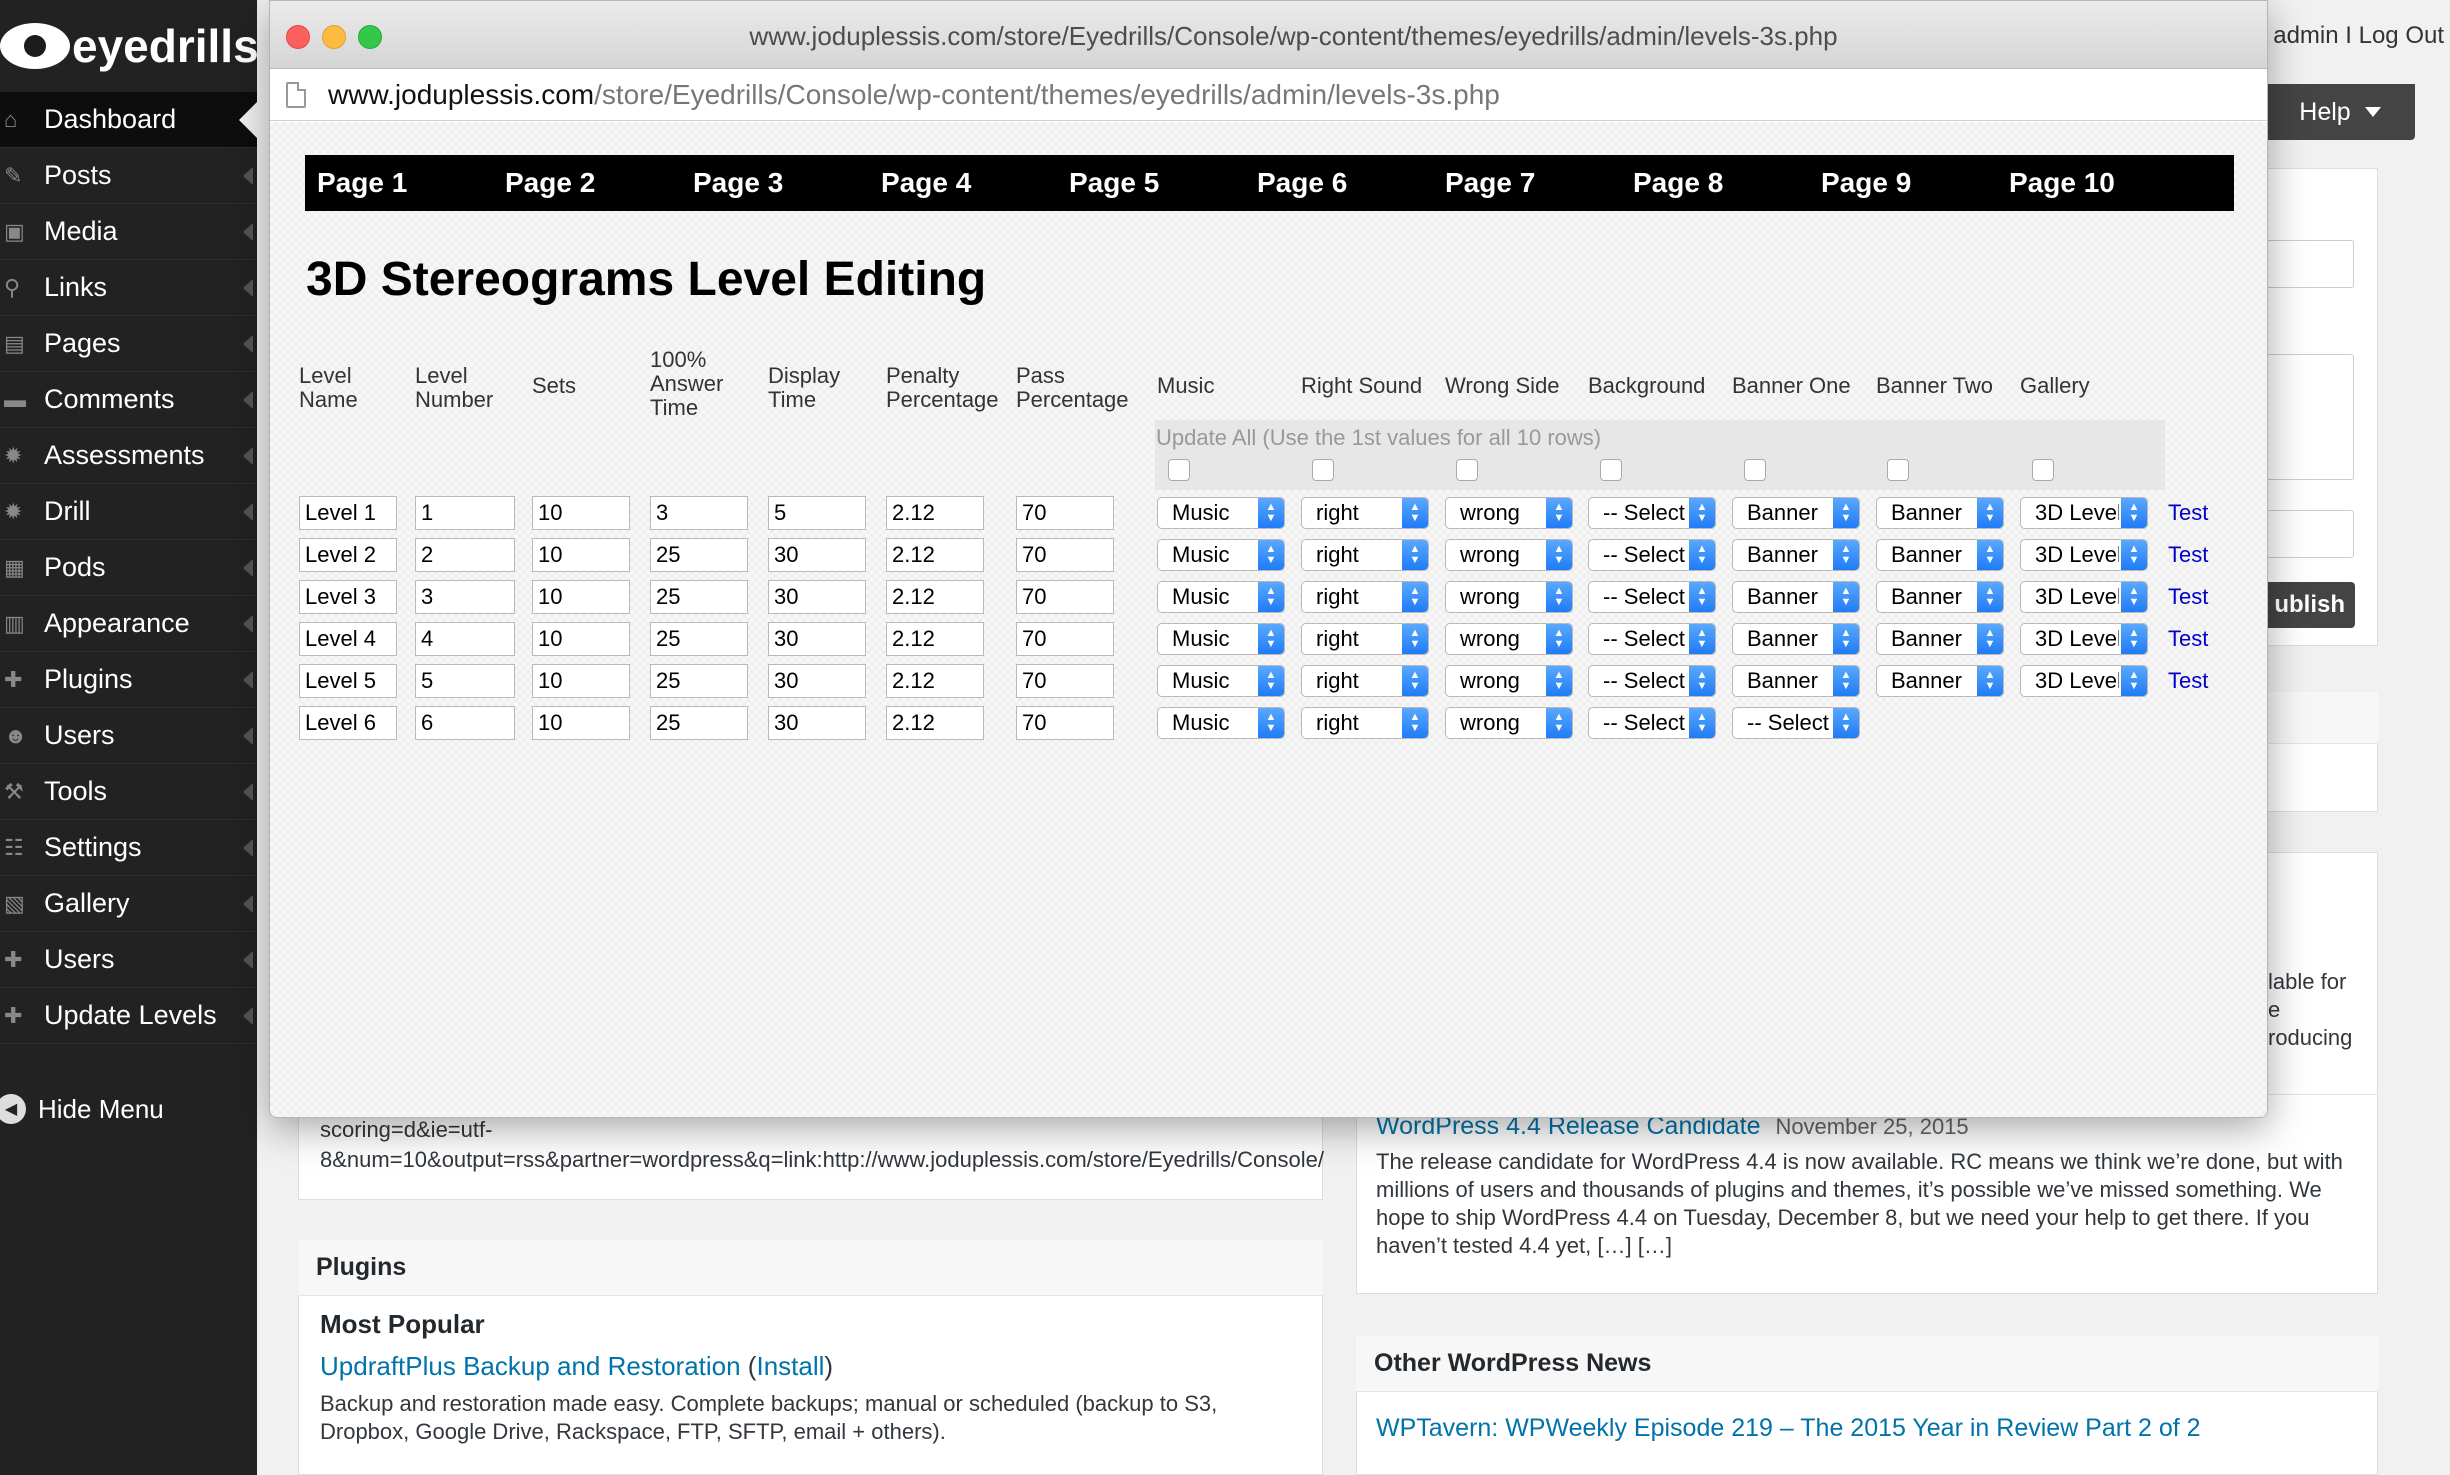 Image resolution: width=2450 pixels, height=1475 pixels. Describe the element at coordinates (1898, 470) in the screenshot. I see `update-all-checkbox-banner-two` at that location.